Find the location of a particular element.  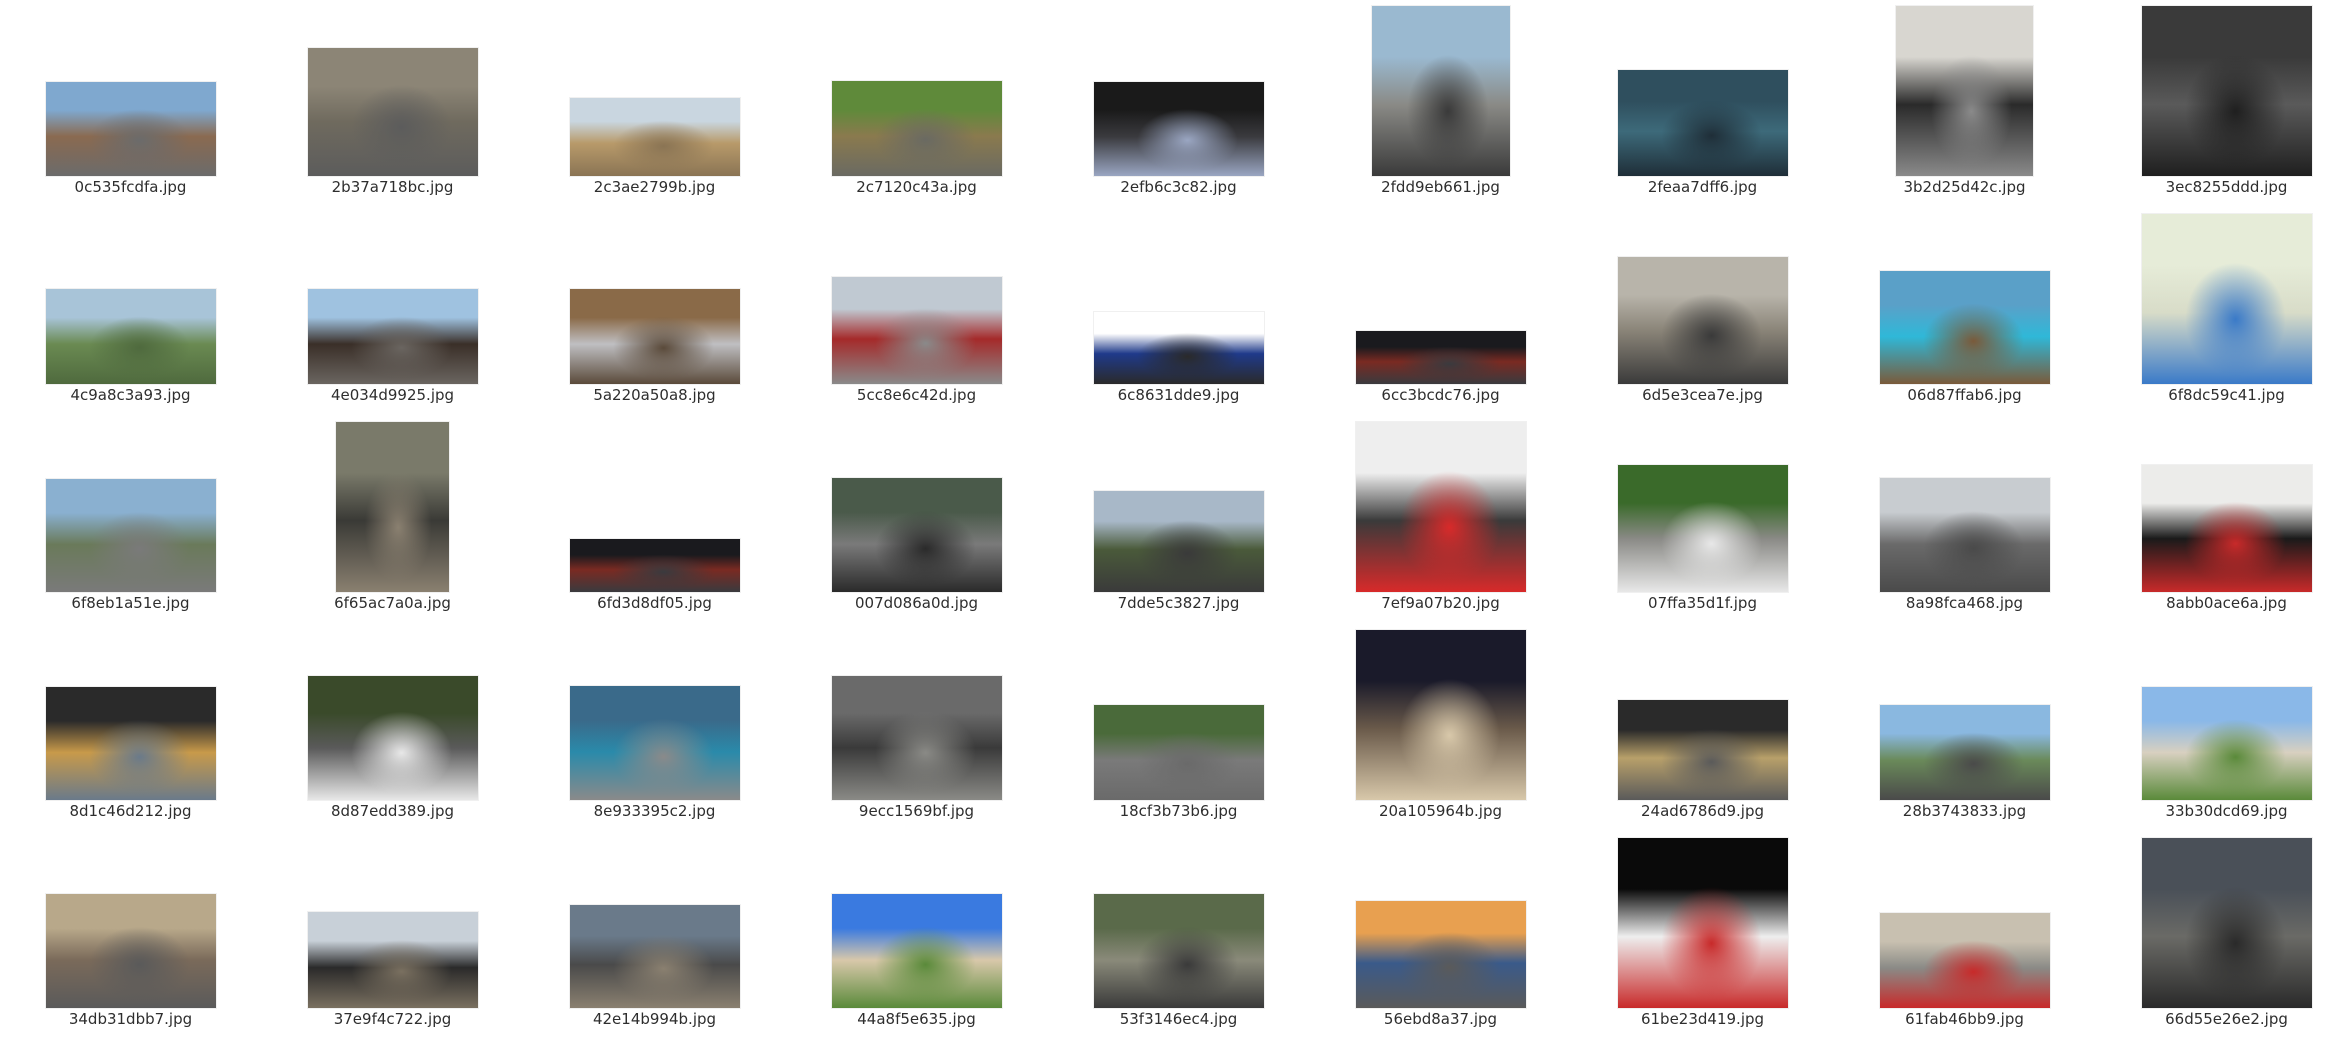

file-item: 2c7120c43a.jpg is located at coordinates (916, 104).